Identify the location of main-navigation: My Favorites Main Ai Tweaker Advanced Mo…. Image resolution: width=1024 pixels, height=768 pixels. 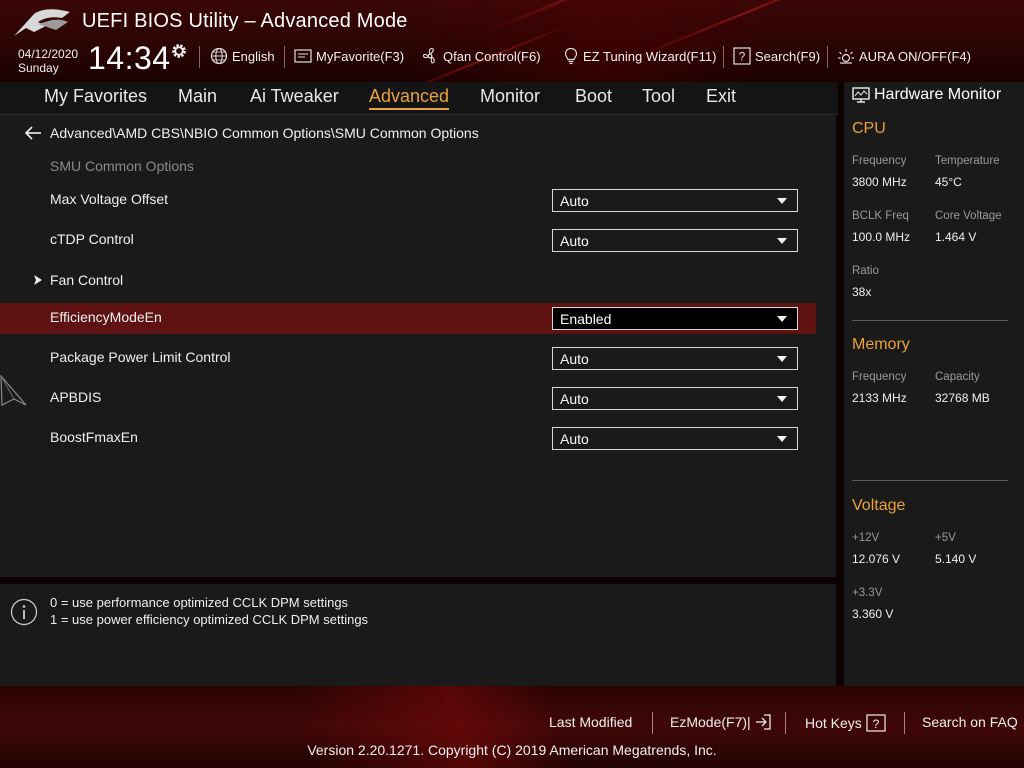
(419, 98).